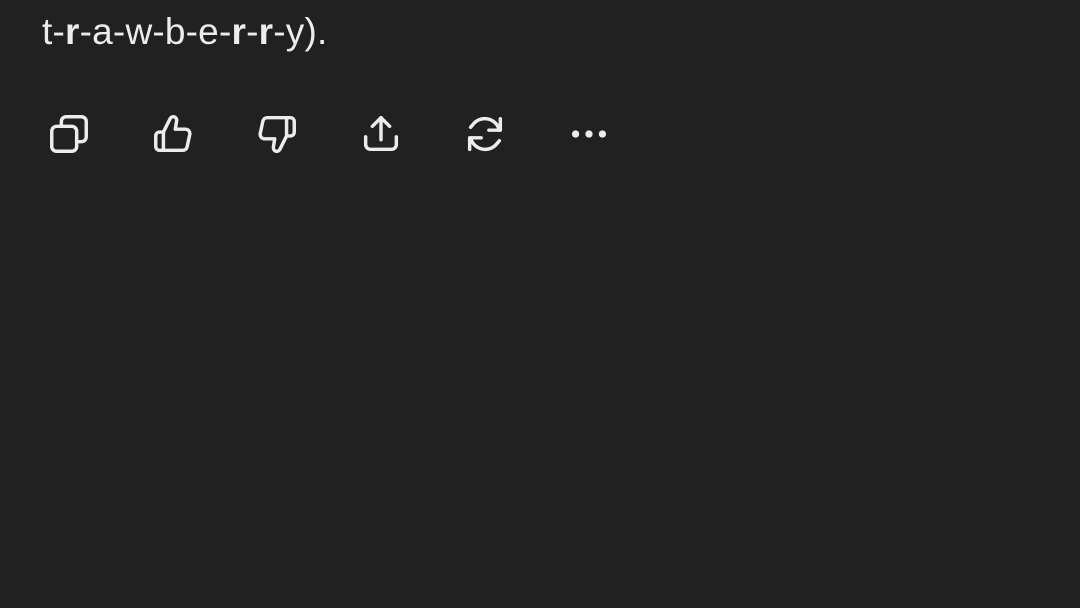 The image size is (1080, 608). I want to click on more-horizontal-icon, so click(589, 134).